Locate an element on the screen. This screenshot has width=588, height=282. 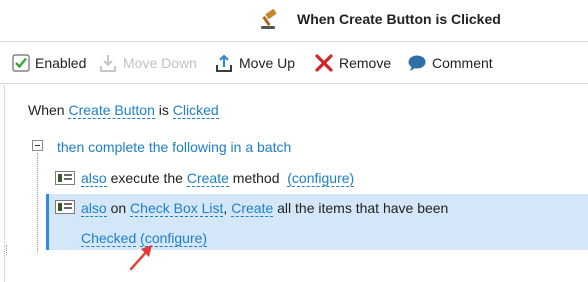
move-down-icon is located at coordinates (108, 63).